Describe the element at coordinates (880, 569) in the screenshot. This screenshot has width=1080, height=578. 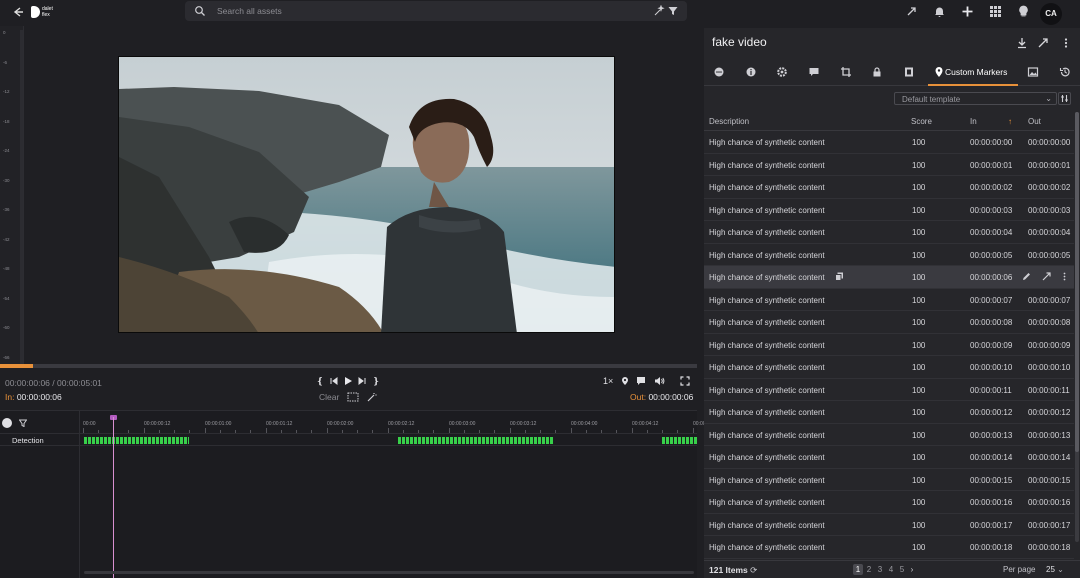
I see `page-3: 3` at that location.